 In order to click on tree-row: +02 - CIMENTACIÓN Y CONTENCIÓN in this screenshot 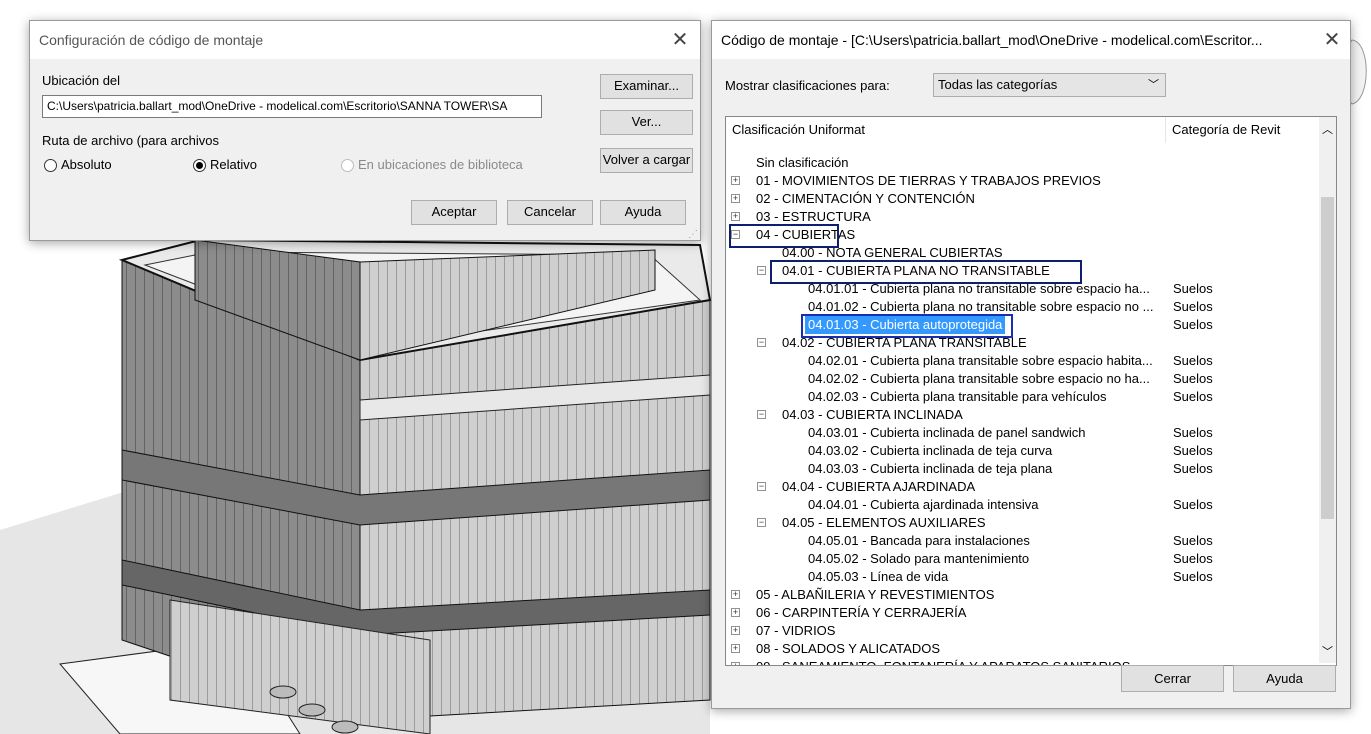, I will do `click(1022, 199)`.